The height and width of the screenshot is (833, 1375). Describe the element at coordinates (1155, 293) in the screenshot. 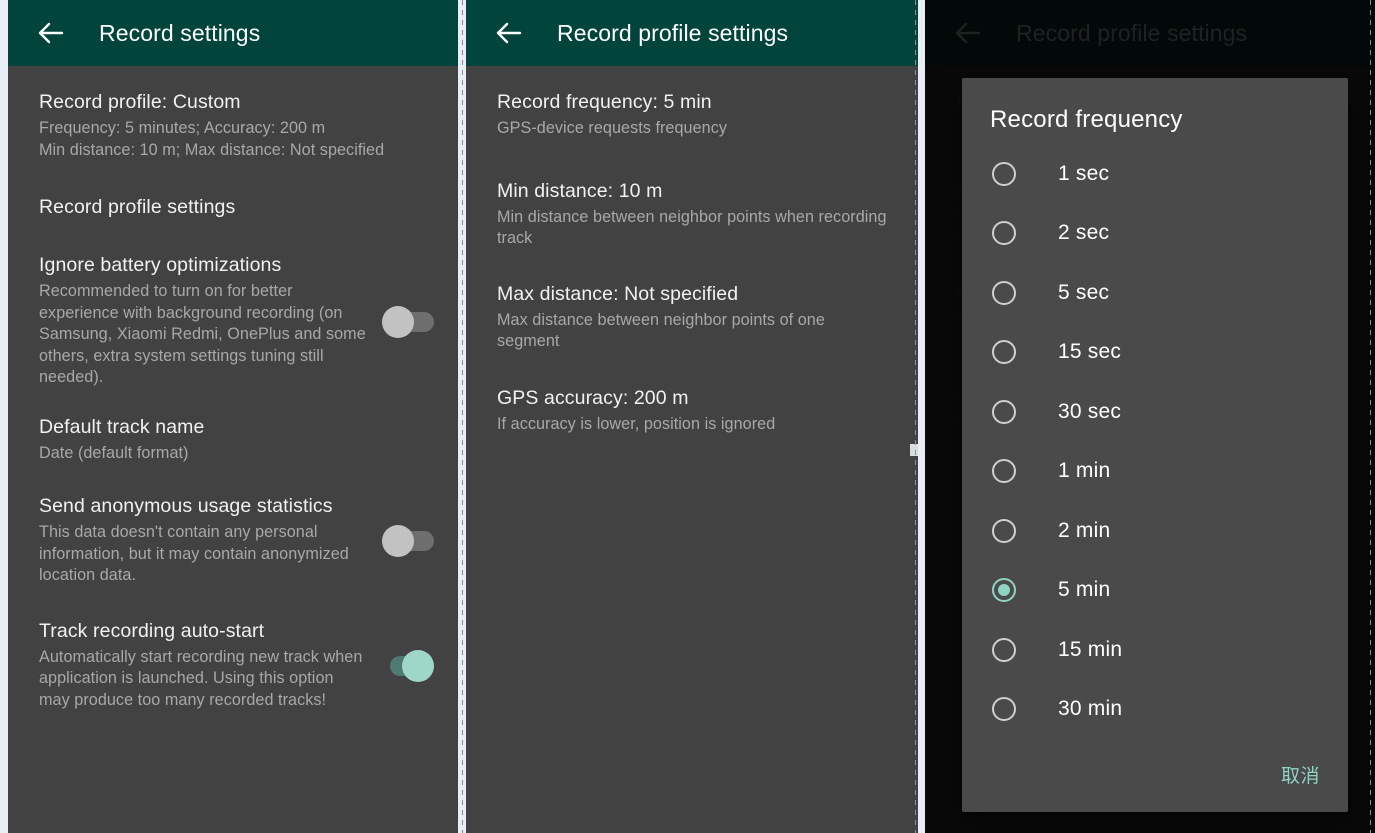

I see `radio-option-5-sec: 5 sec` at that location.